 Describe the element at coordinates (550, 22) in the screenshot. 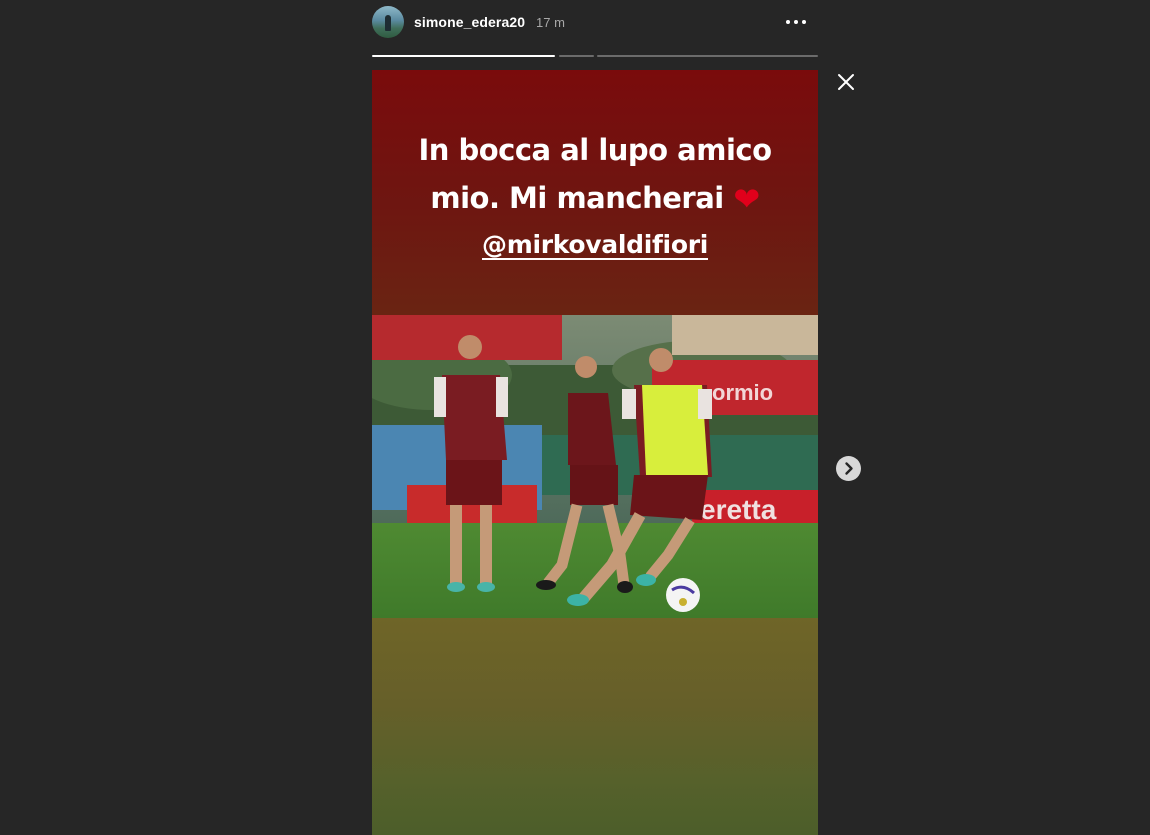

I see `timestamp: 17 m` at that location.